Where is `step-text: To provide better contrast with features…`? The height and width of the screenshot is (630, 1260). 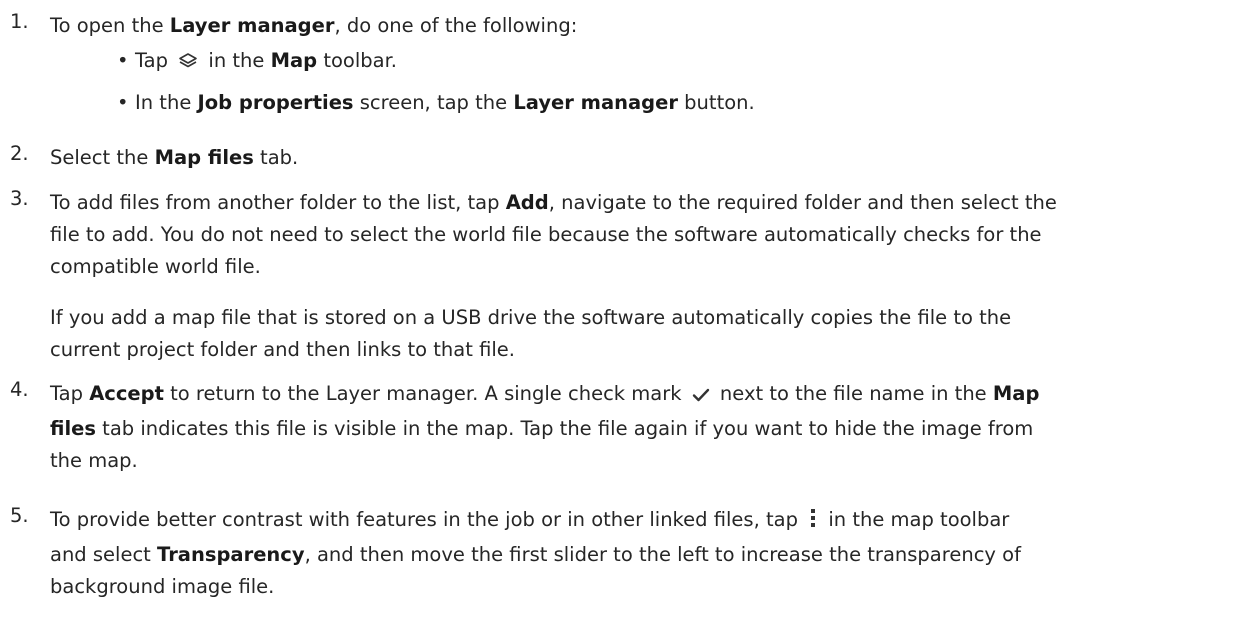
step-text: To provide better contrast with features… is located at coordinates (535, 552).